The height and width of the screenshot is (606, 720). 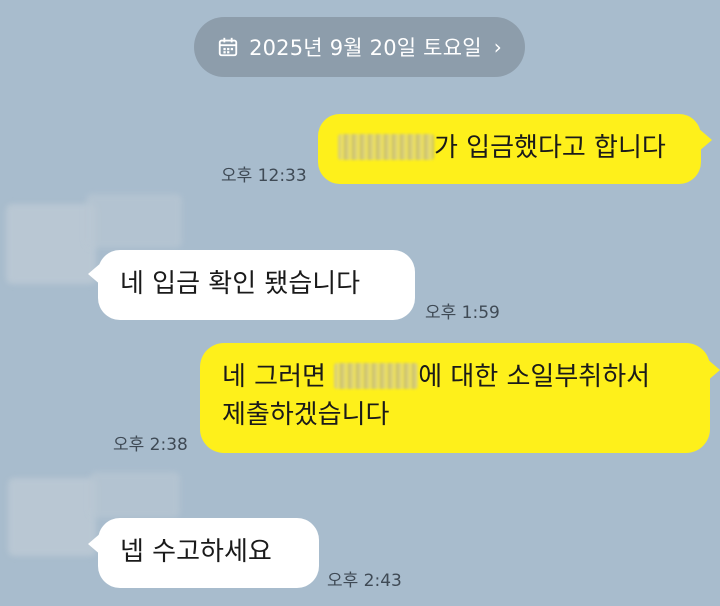 What do you see at coordinates (462, 313) in the screenshot?
I see `message-time: 오후 1:59` at bounding box center [462, 313].